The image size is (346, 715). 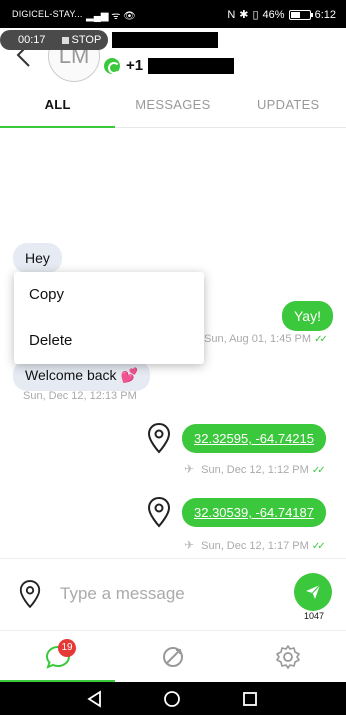 I want to click on timestamp: Sun, Dec 12, 1:12 PM, so click(x=255, y=470).